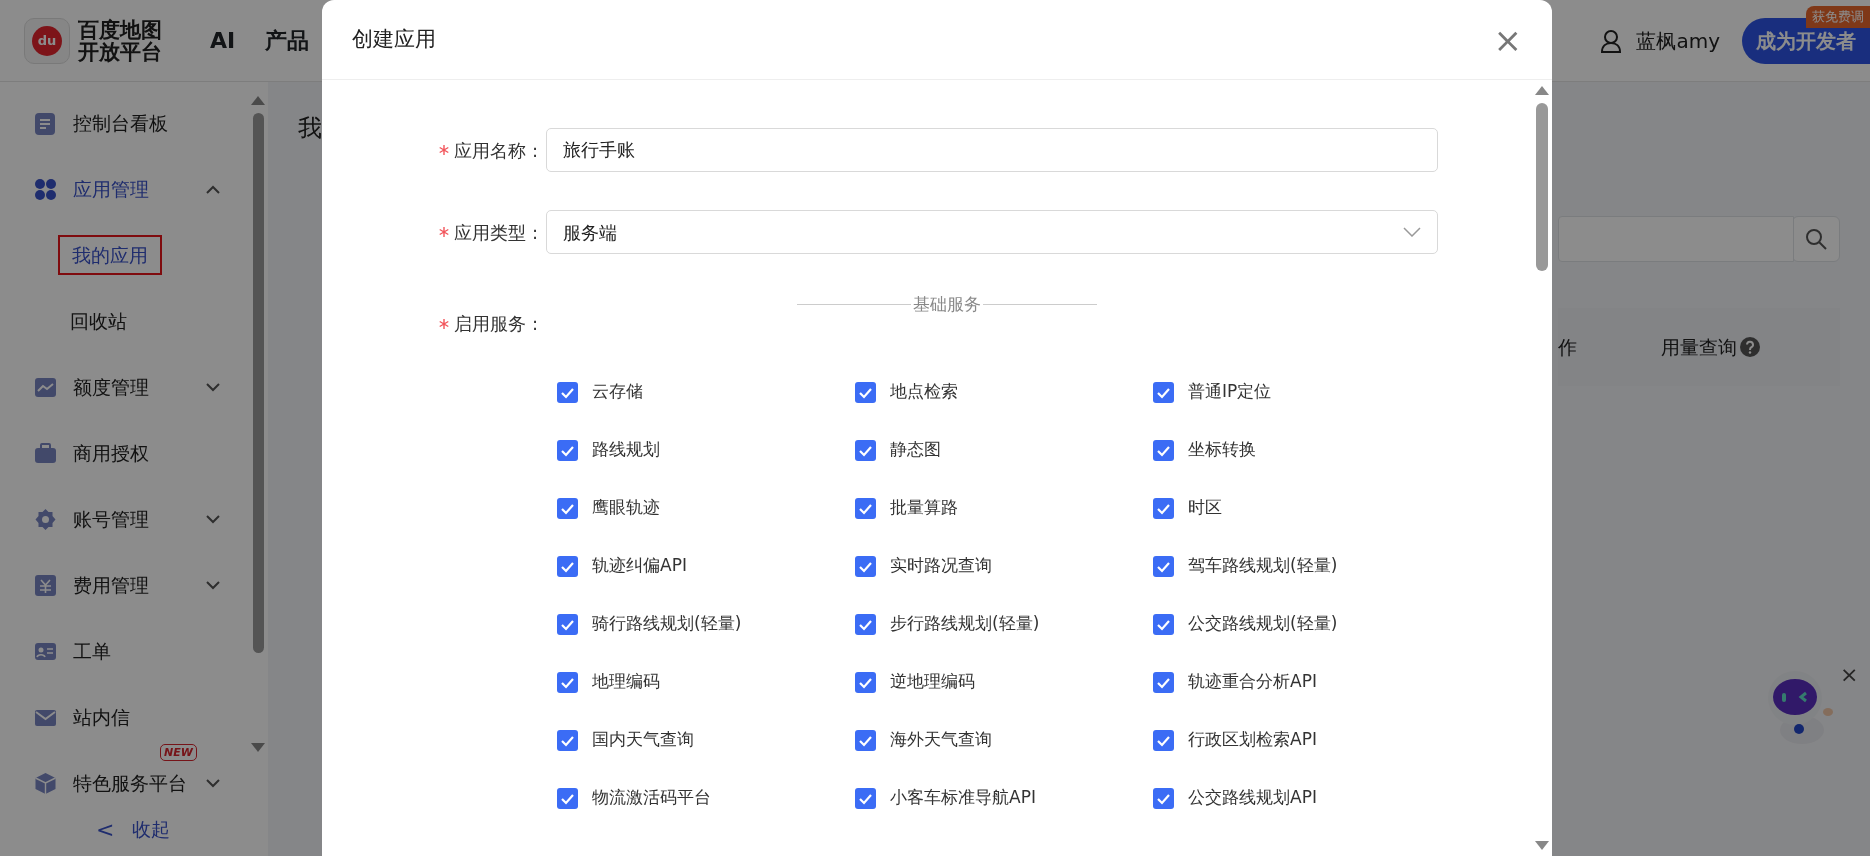 This screenshot has width=1870, height=856. What do you see at coordinates (120, 51) in the screenshot?
I see `logo-text: 开放平台` at bounding box center [120, 51].